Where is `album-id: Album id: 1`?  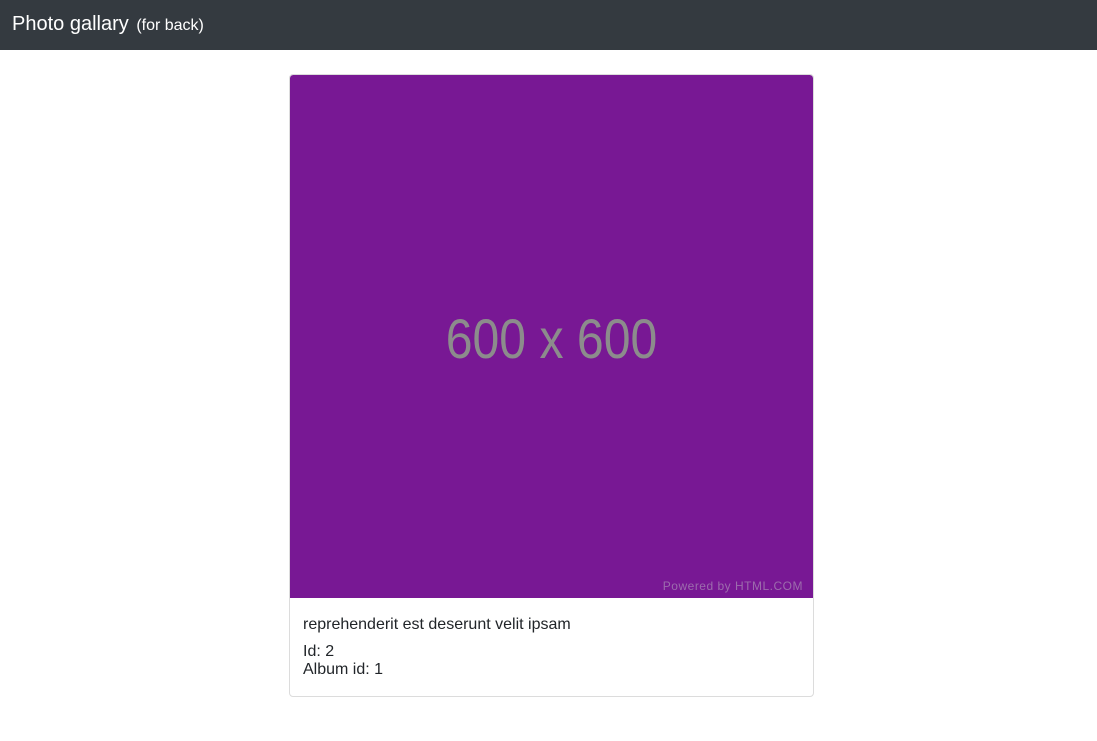 album-id: Album id: 1 is located at coordinates (343, 669).